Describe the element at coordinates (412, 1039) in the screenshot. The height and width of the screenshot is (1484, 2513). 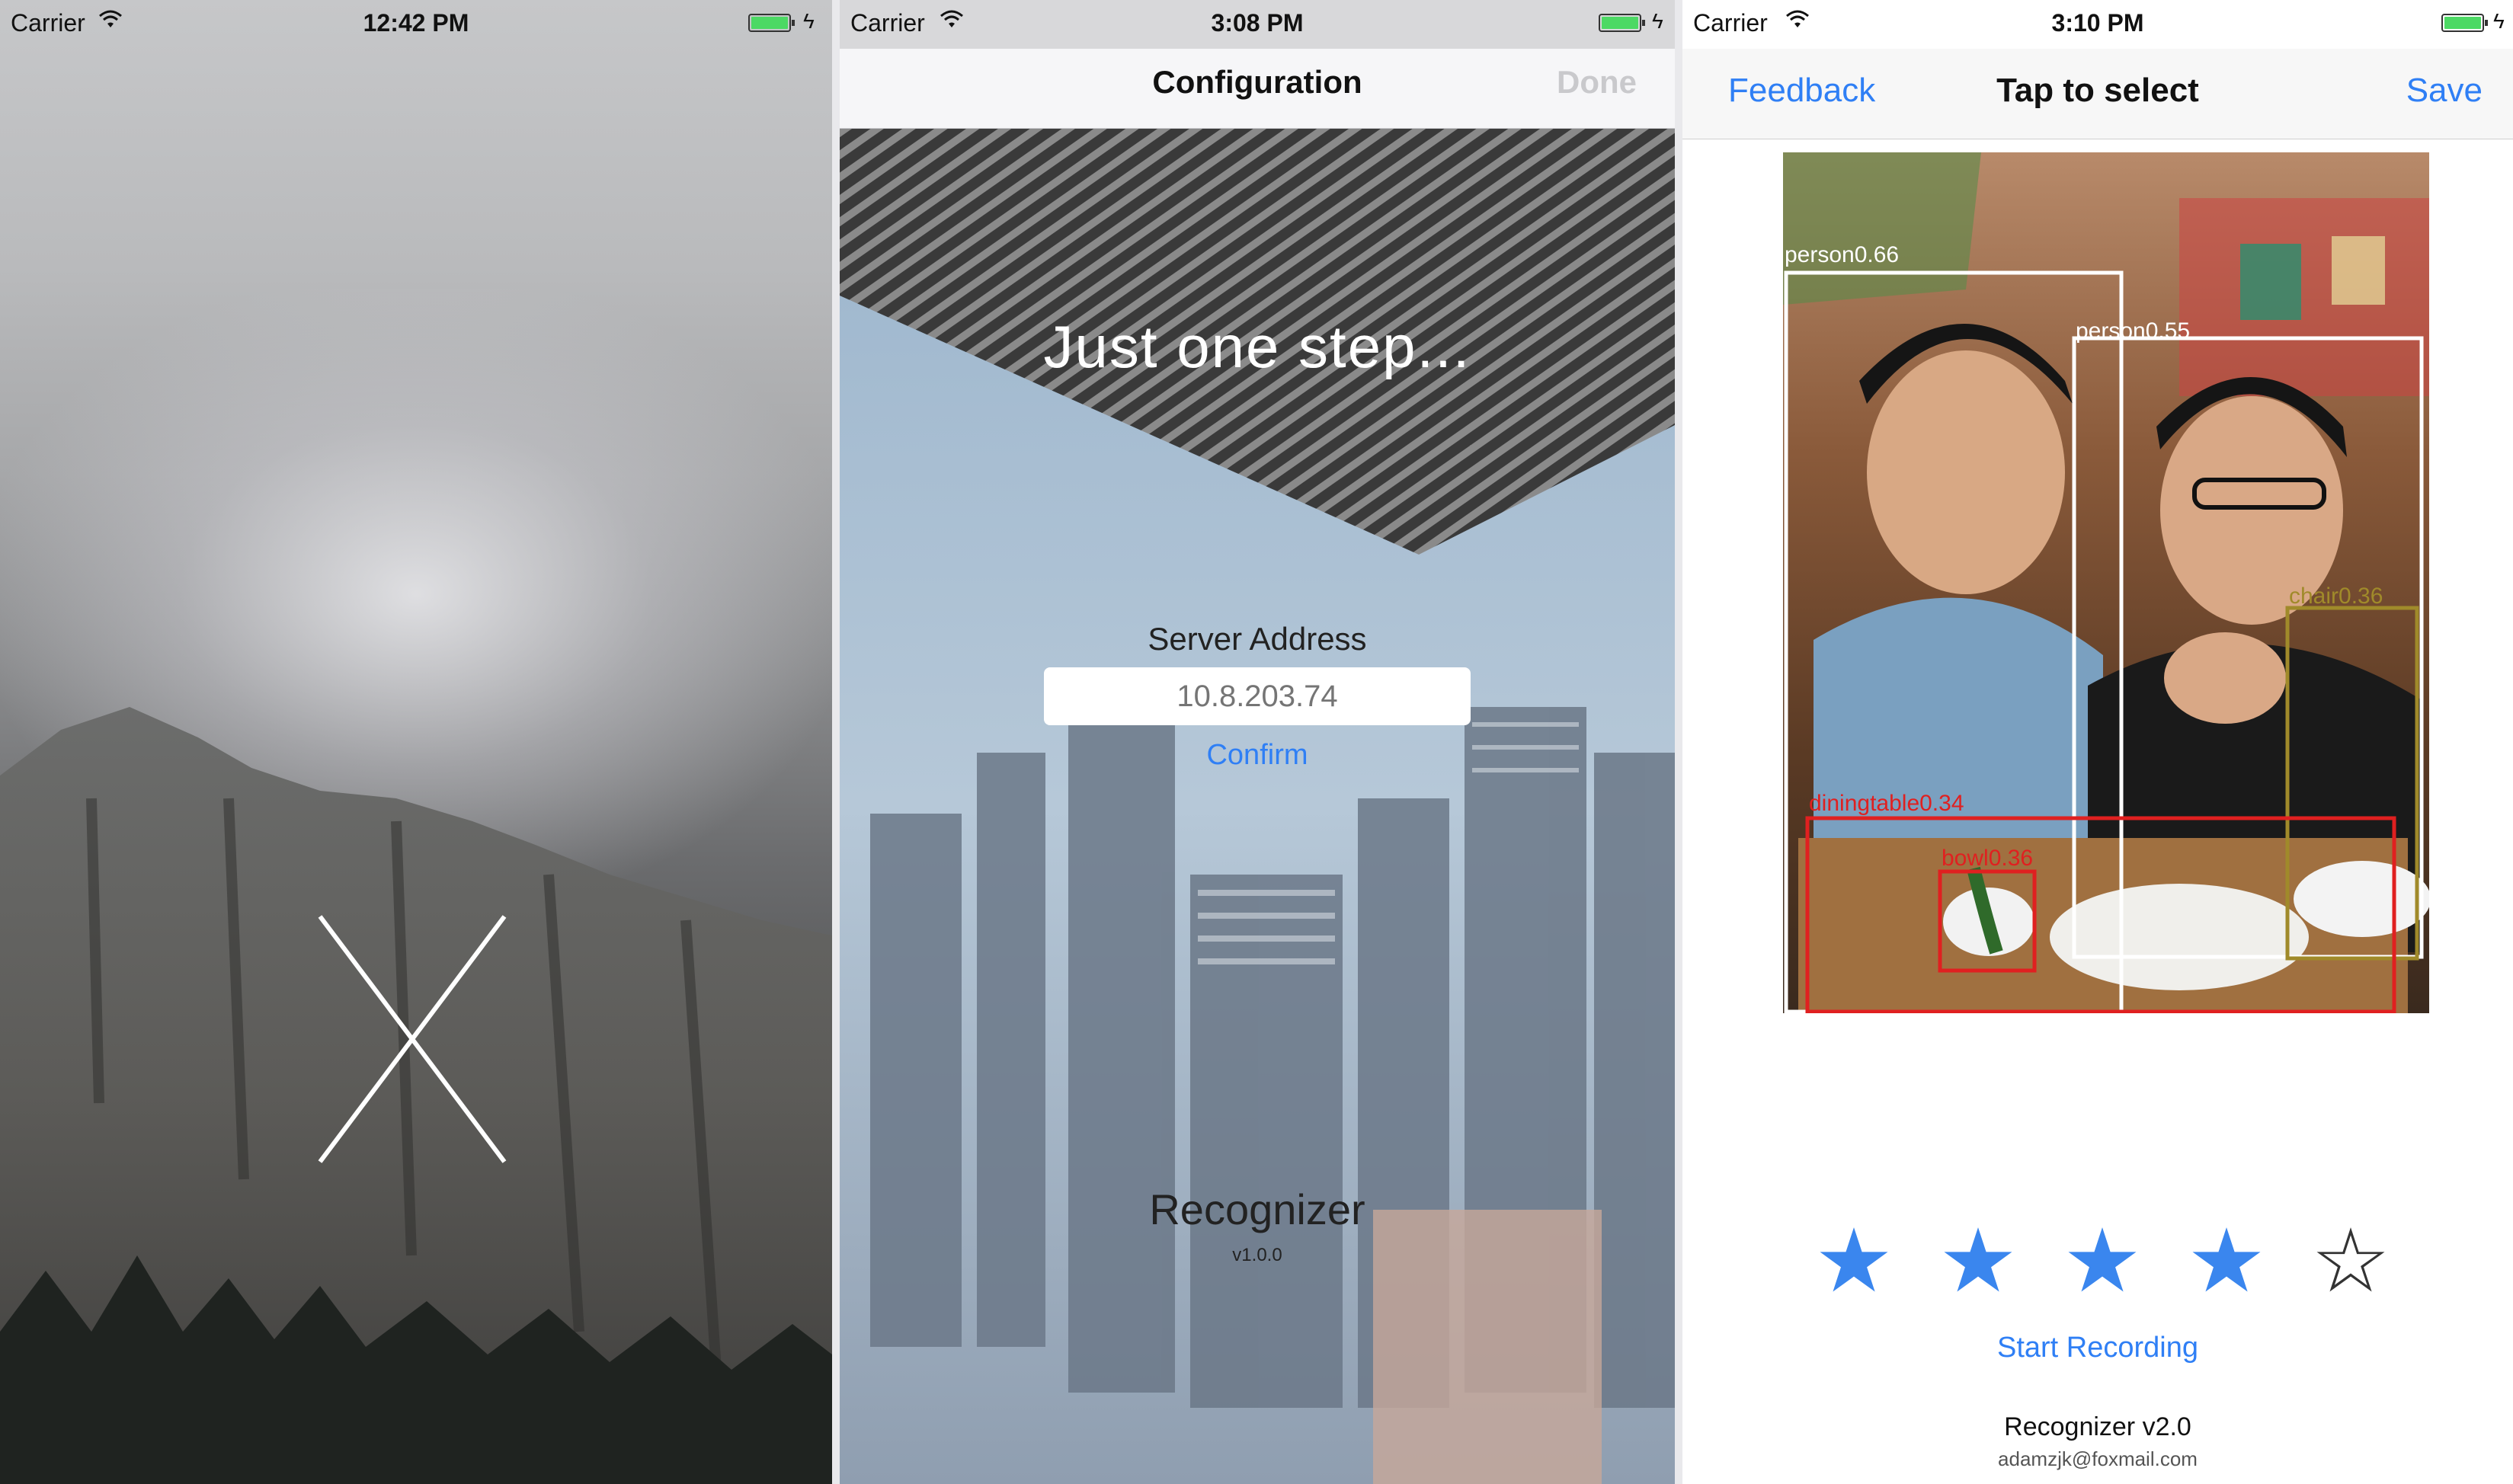
I see `x-logo-icon` at that location.